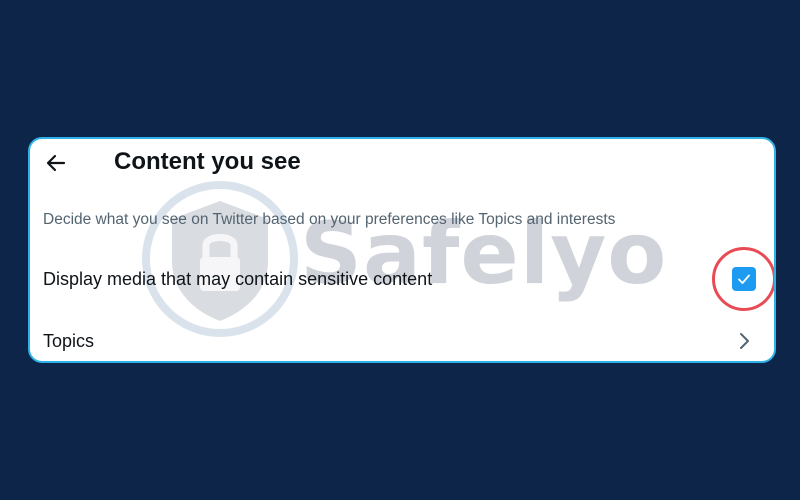  Describe the element at coordinates (69, 340) in the screenshot. I see `topics-label: Topics` at that location.